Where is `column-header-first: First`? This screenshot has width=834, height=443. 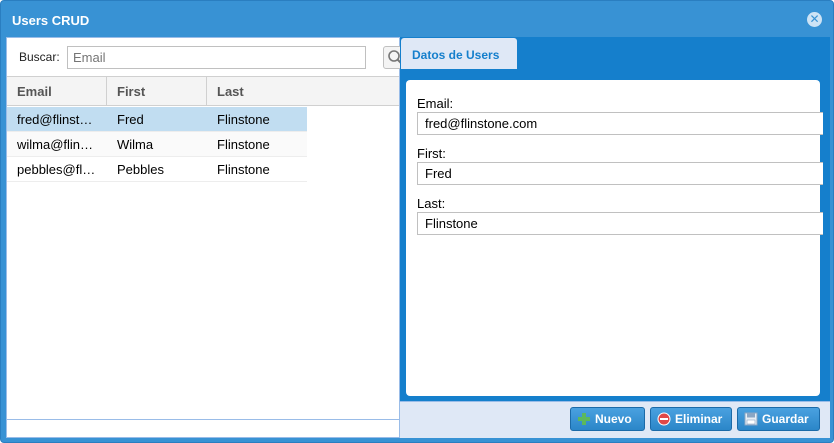
column-header-first: First is located at coordinates (157, 91).